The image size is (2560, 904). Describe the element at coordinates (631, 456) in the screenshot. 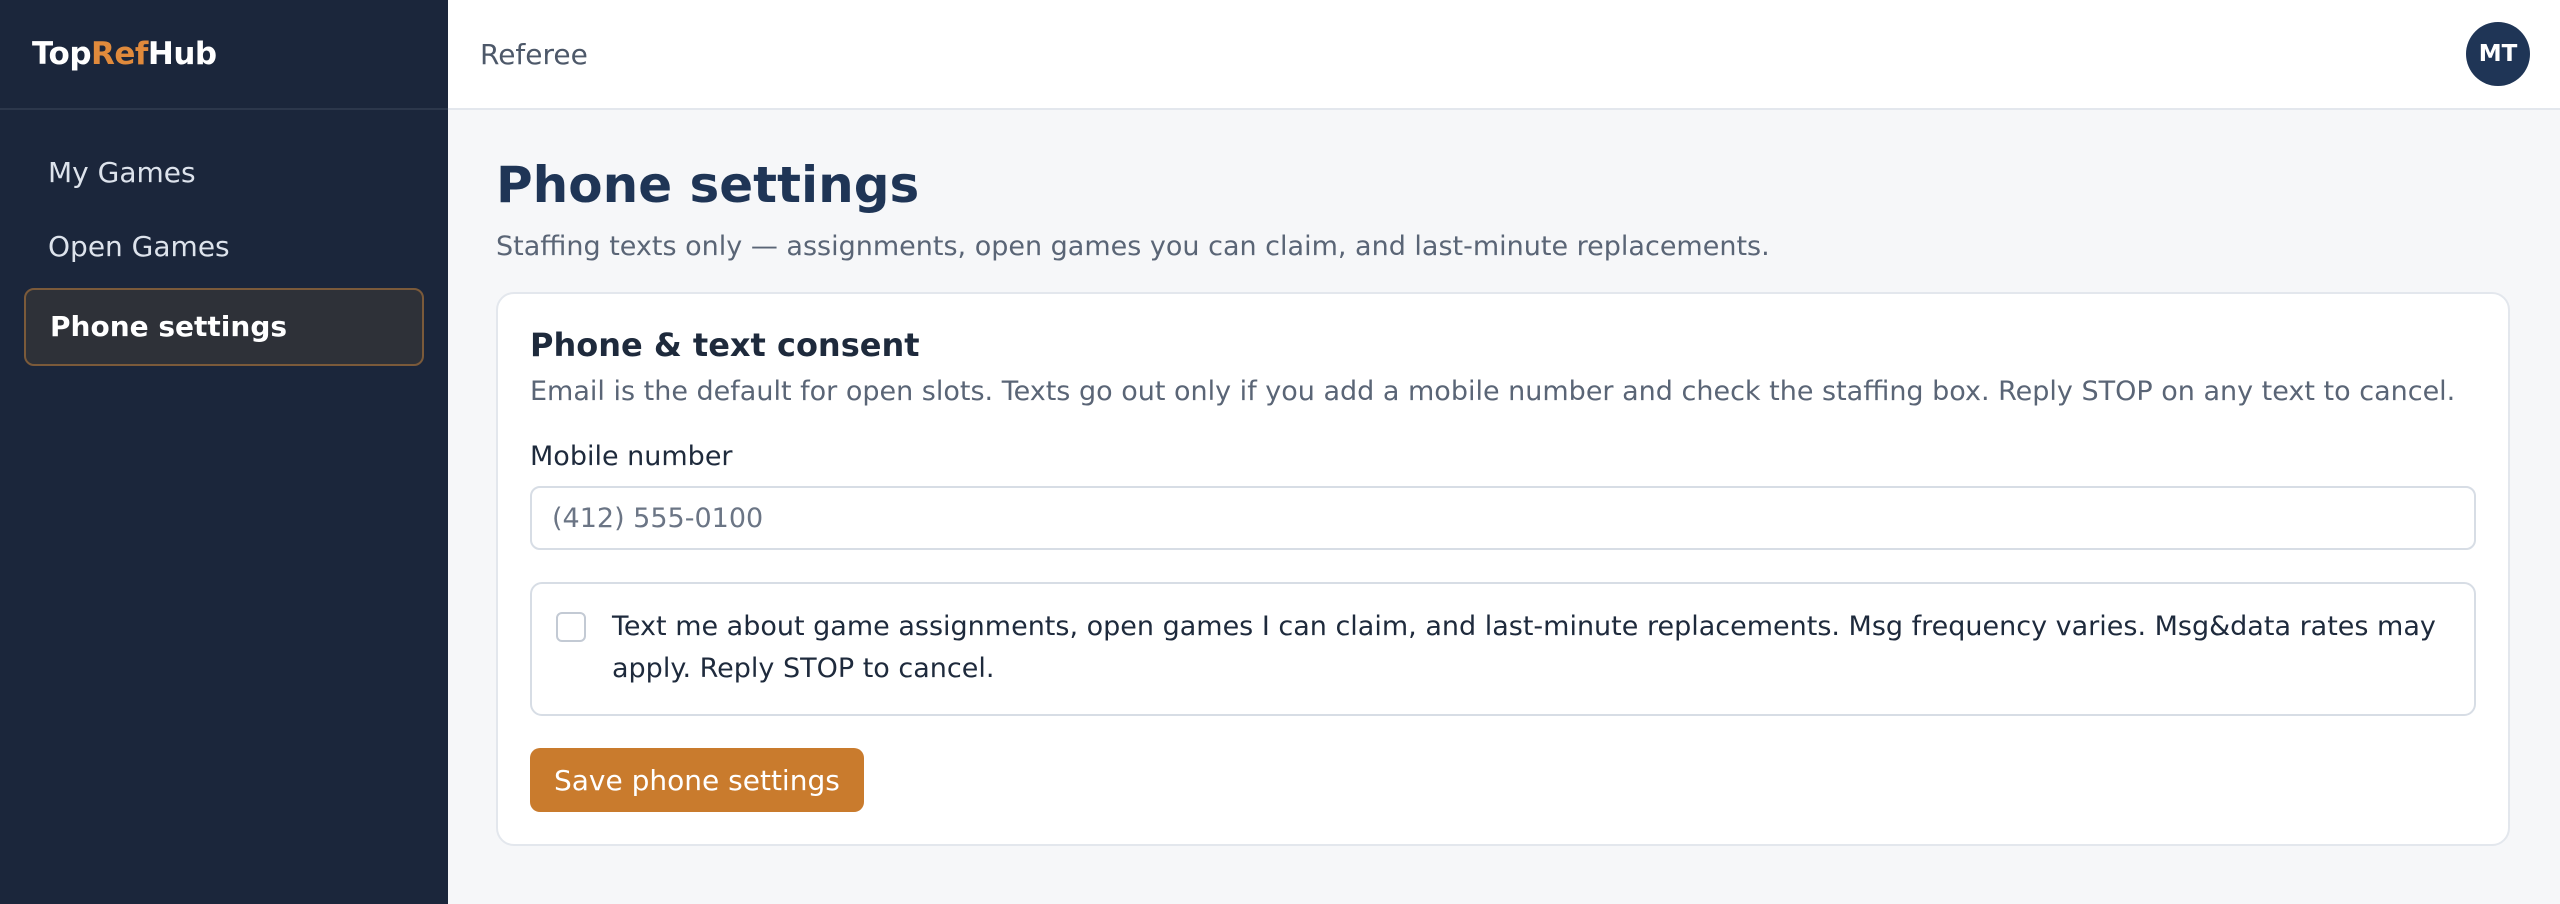

I see `mobile-number-label: Mobile number` at that location.